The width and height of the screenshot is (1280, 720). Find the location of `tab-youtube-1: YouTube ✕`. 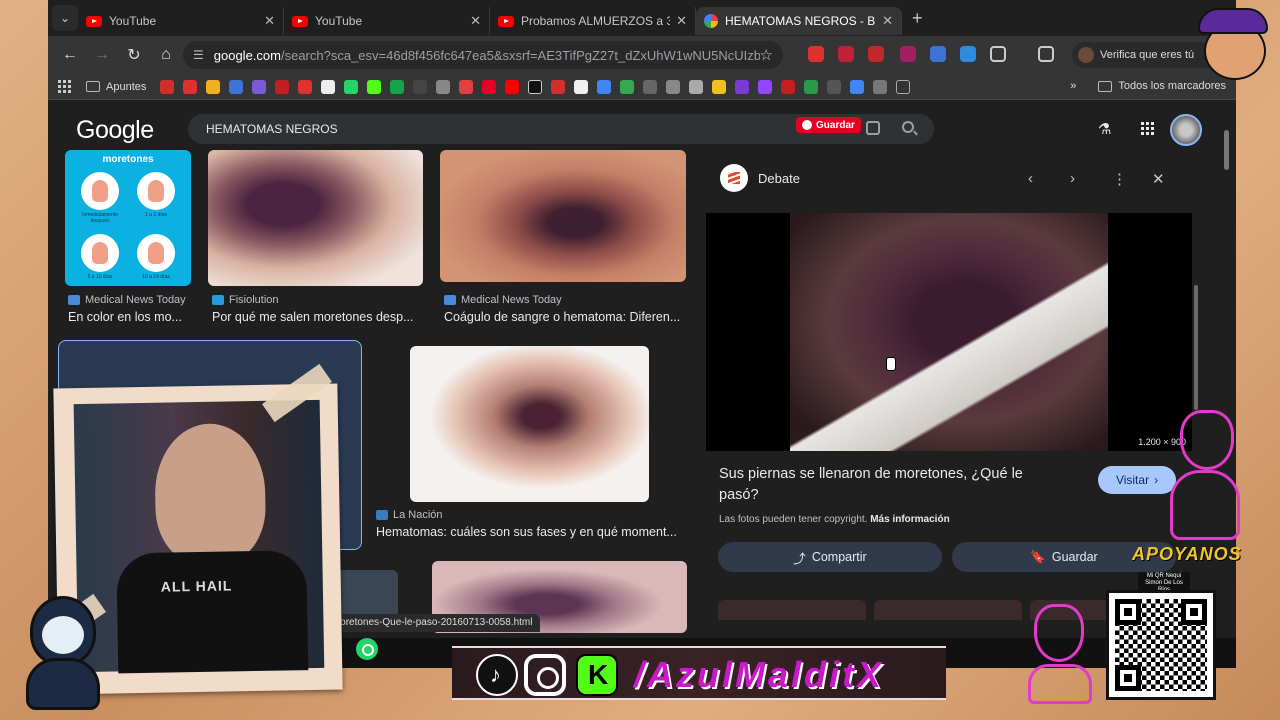

tab-youtube-1: YouTube ✕ is located at coordinates (181, 21).